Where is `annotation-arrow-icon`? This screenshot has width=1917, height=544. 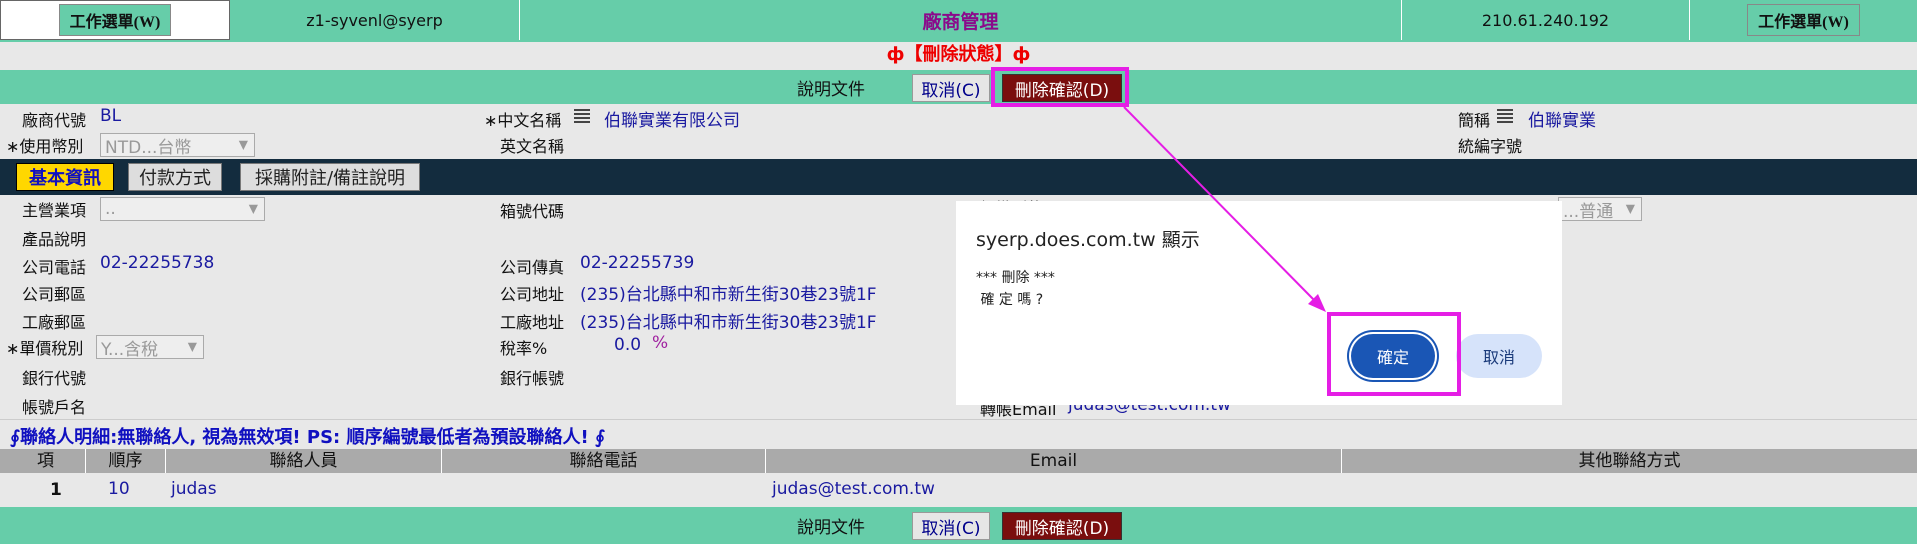
annotation-arrow-icon is located at coordinates (1224, 209).